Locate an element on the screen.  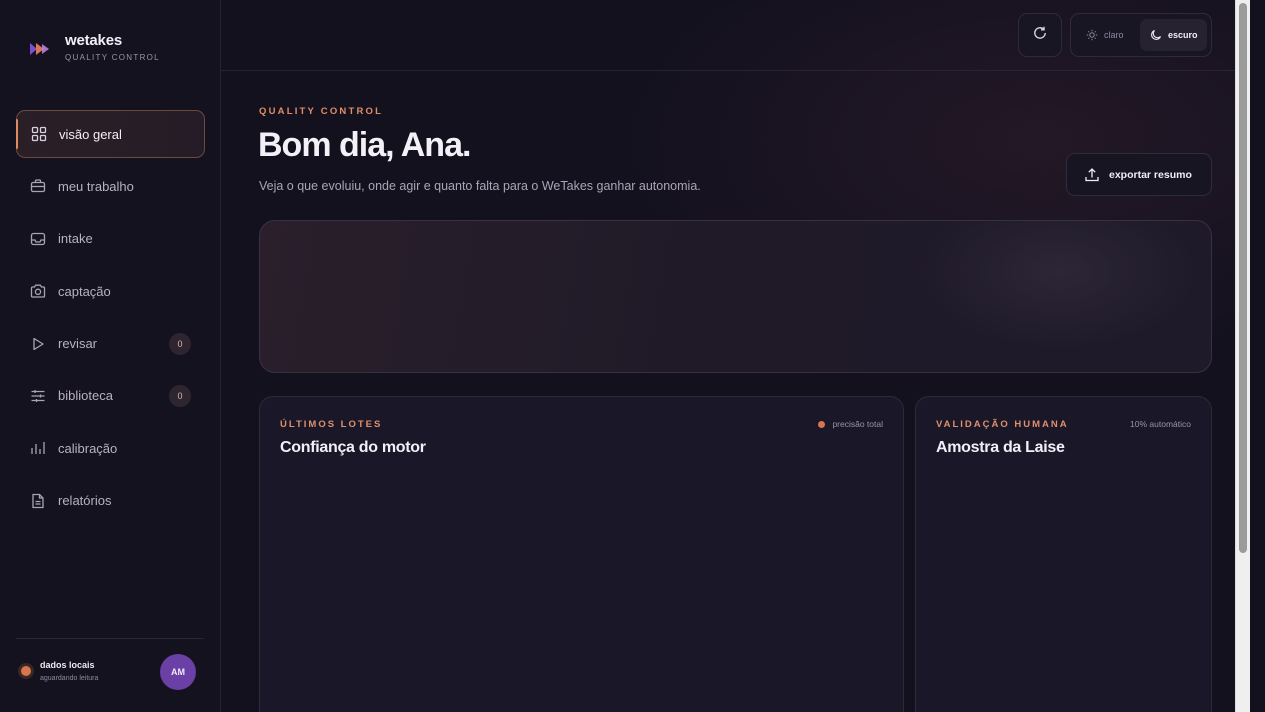
sidebar-item-captacao: captação is located at coordinates (110, 291).